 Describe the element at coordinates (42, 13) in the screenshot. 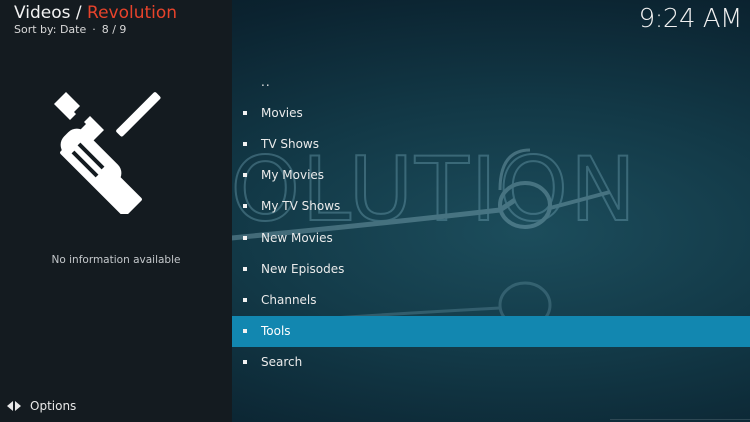

I see `breadcrumb-section: Videos` at that location.